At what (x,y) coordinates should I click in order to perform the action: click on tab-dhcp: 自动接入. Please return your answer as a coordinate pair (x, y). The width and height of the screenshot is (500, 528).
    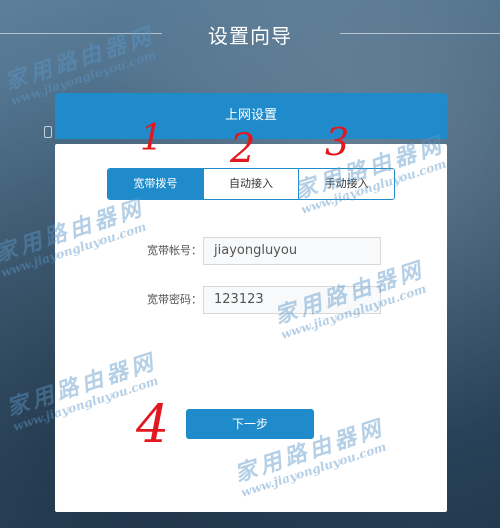
    Looking at the image, I should click on (251, 184).